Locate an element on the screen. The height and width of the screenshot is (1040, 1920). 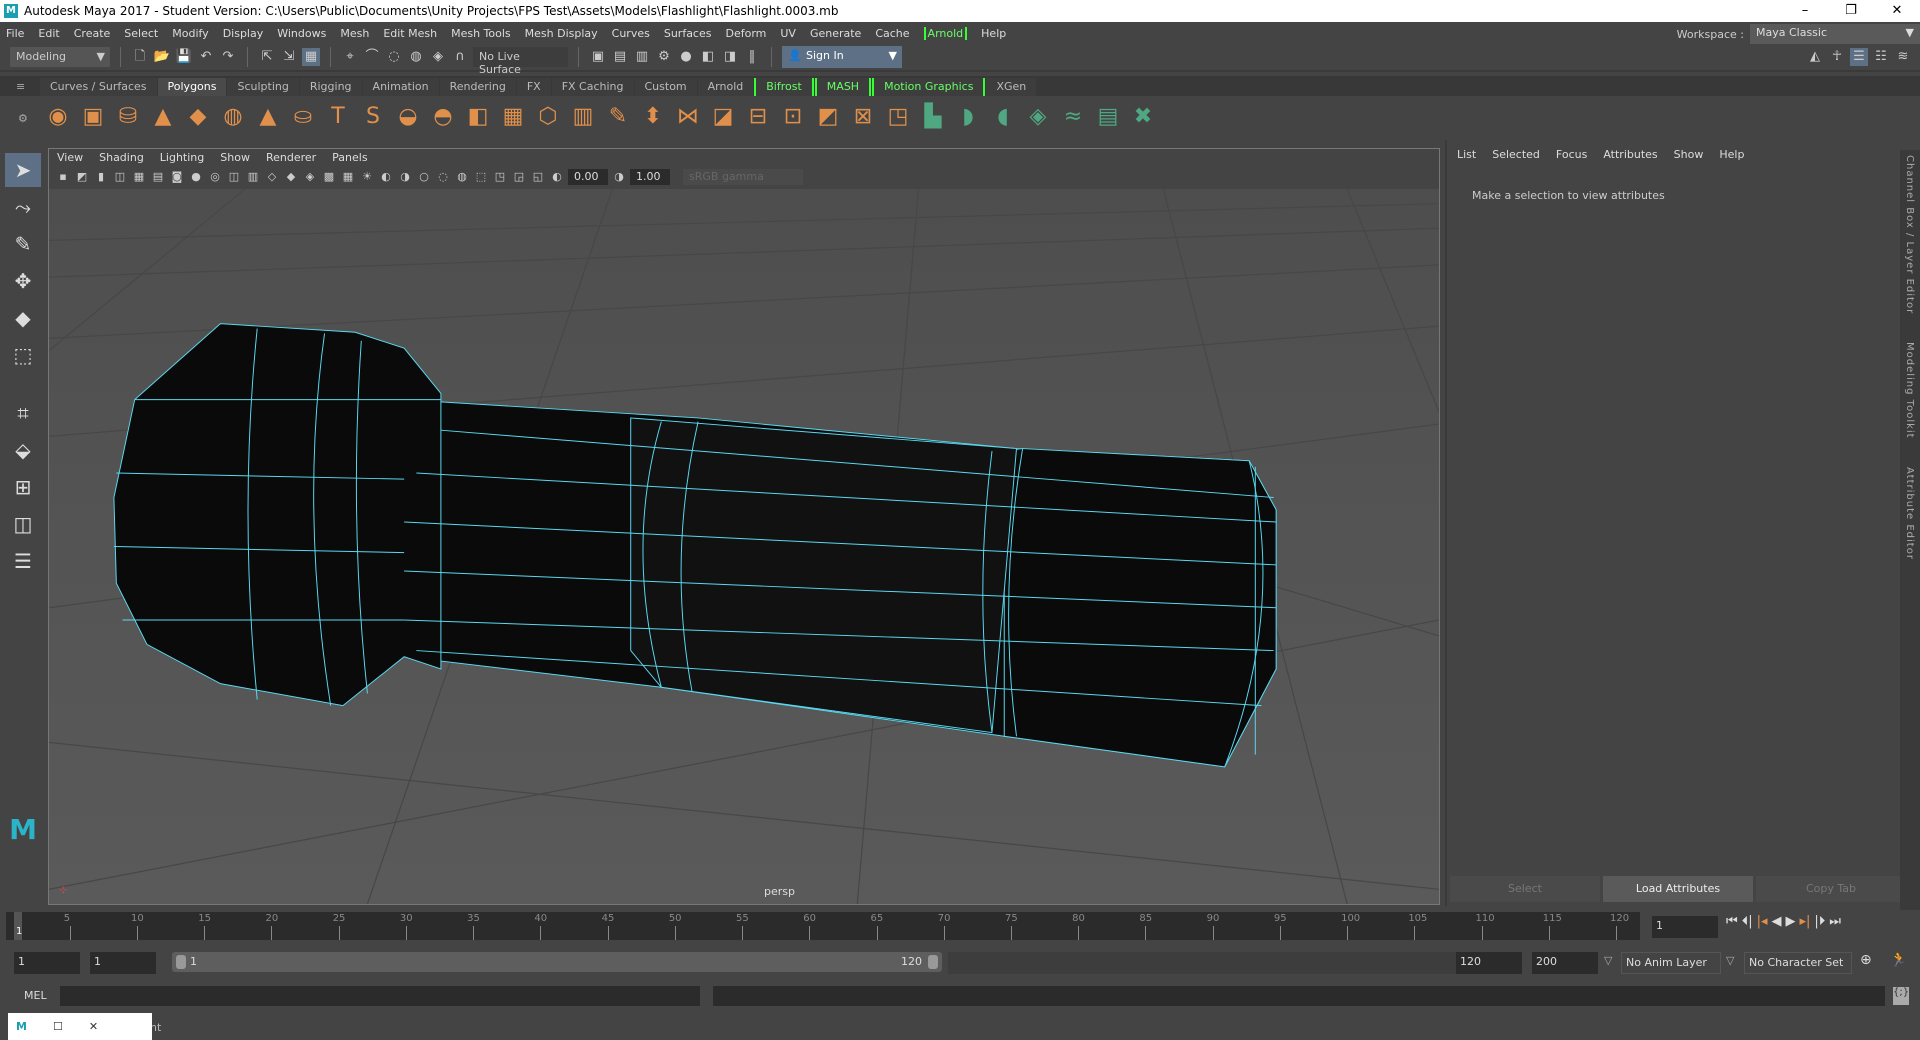
shelf-tab-custom: Custom is located at coordinates (665, 87).